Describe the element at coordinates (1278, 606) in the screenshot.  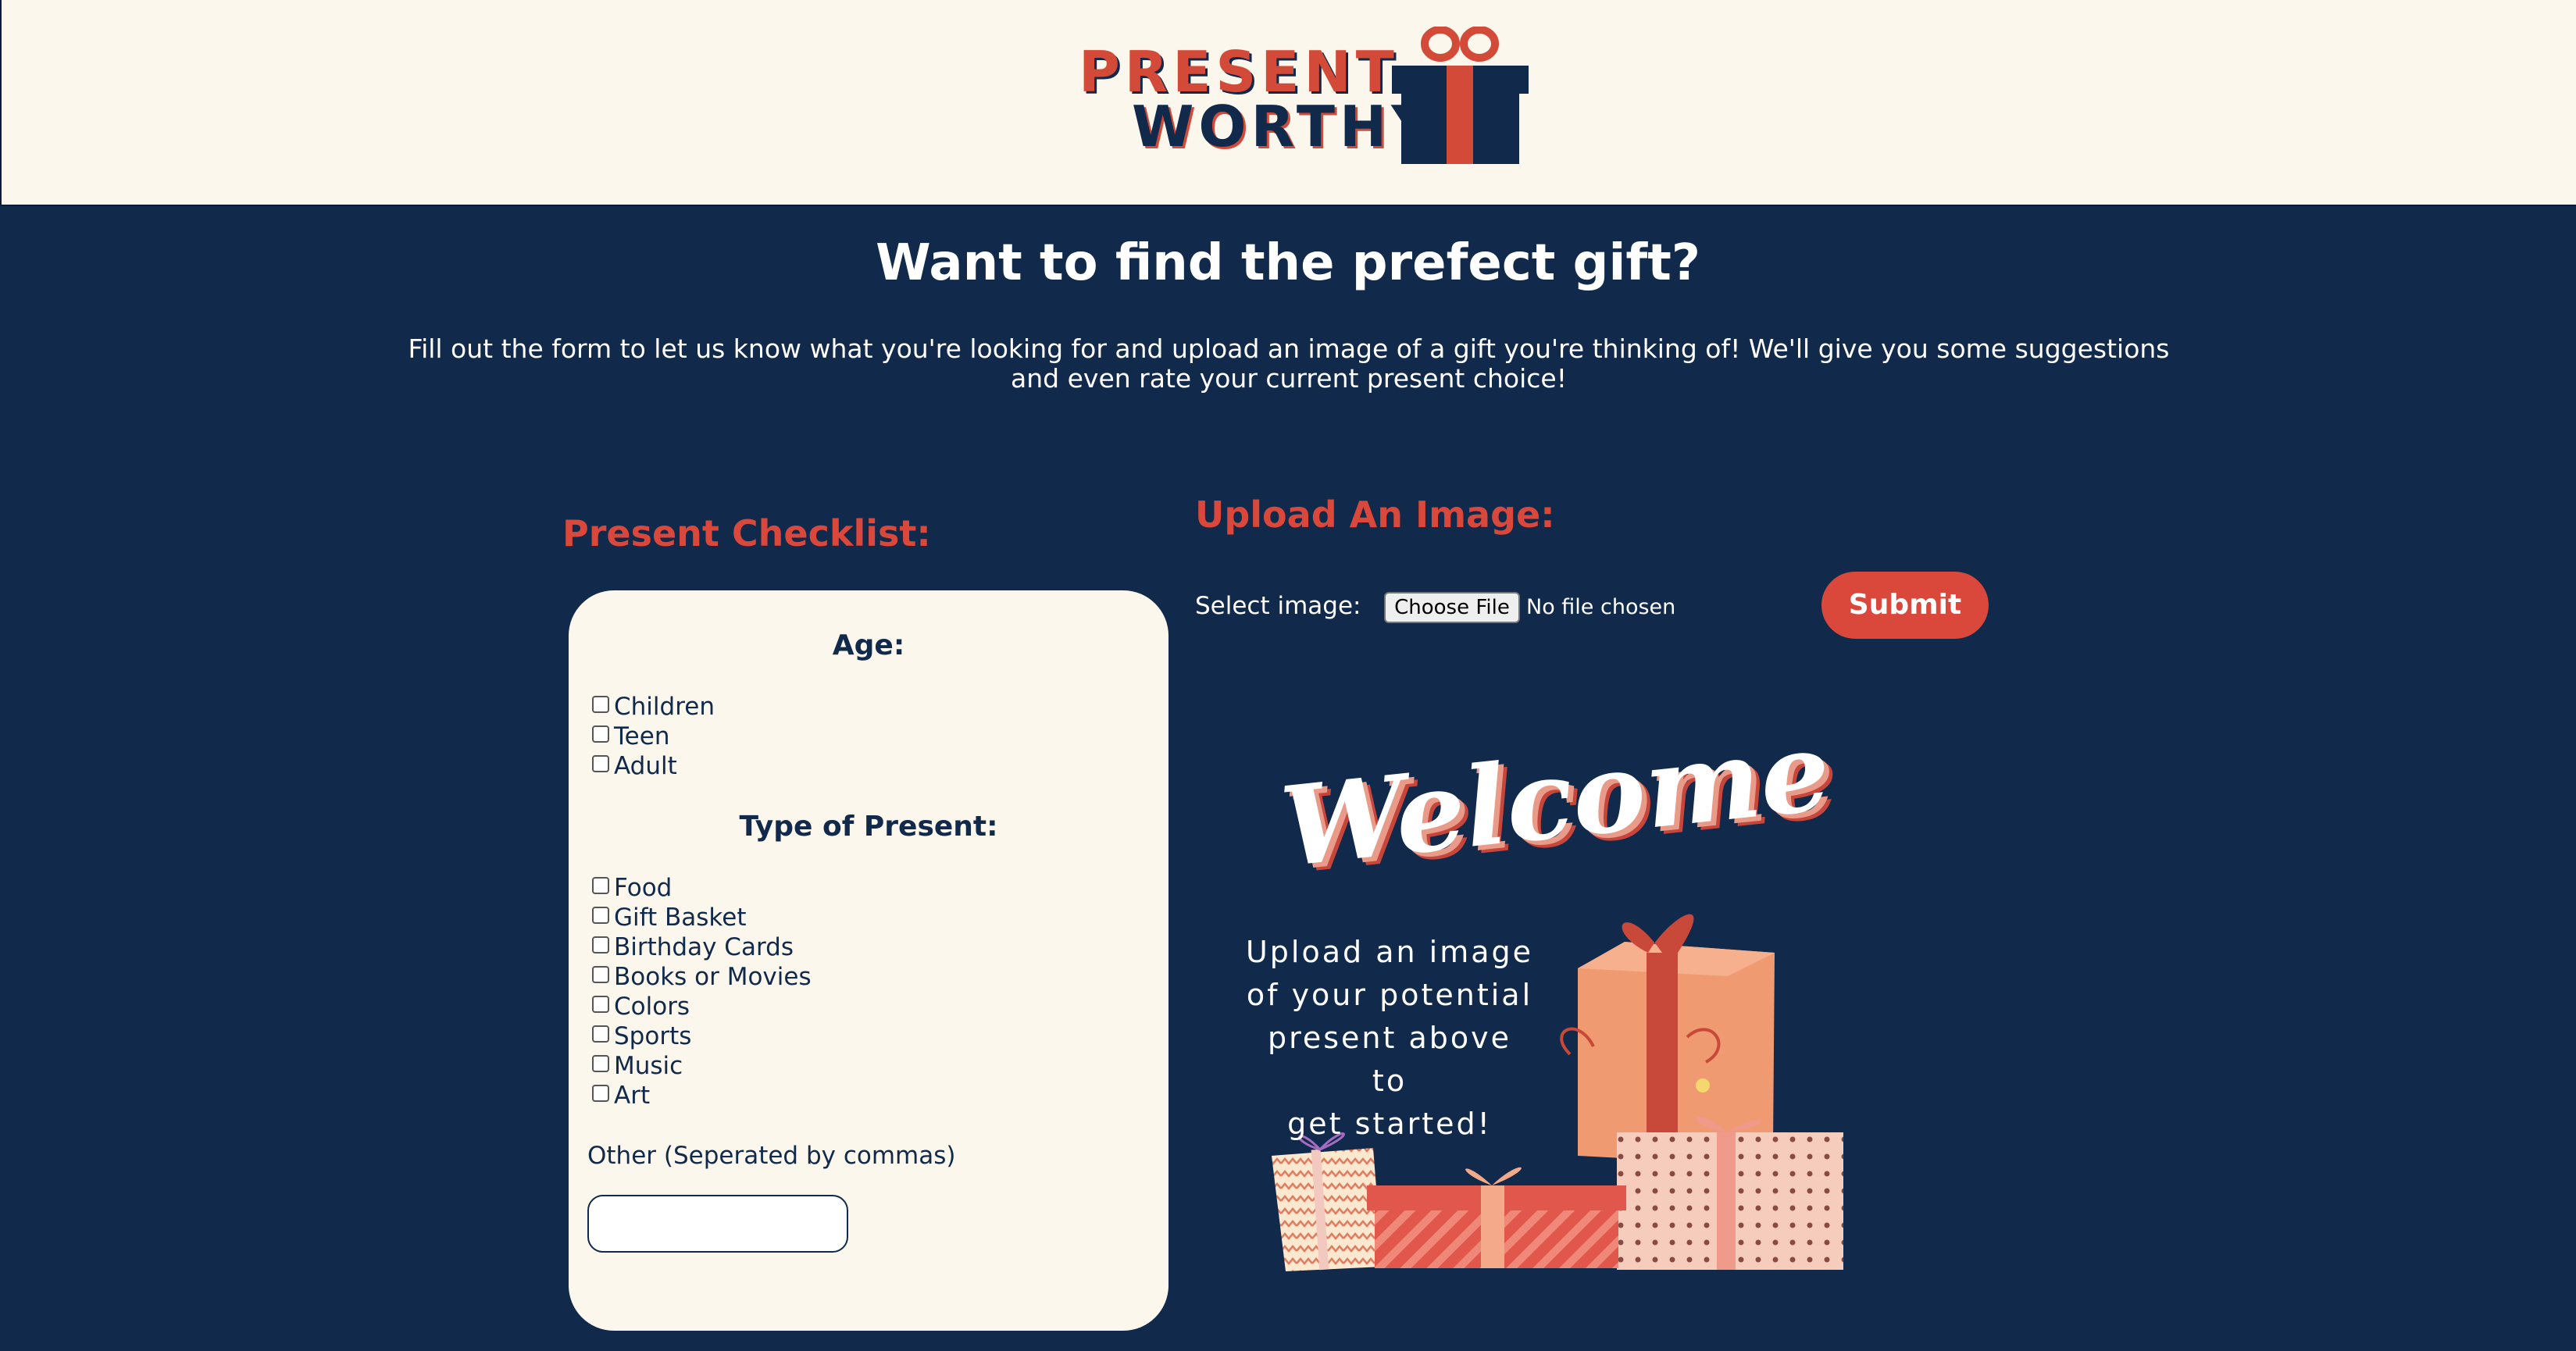
I see `select-image-label: Select image:` at that location.